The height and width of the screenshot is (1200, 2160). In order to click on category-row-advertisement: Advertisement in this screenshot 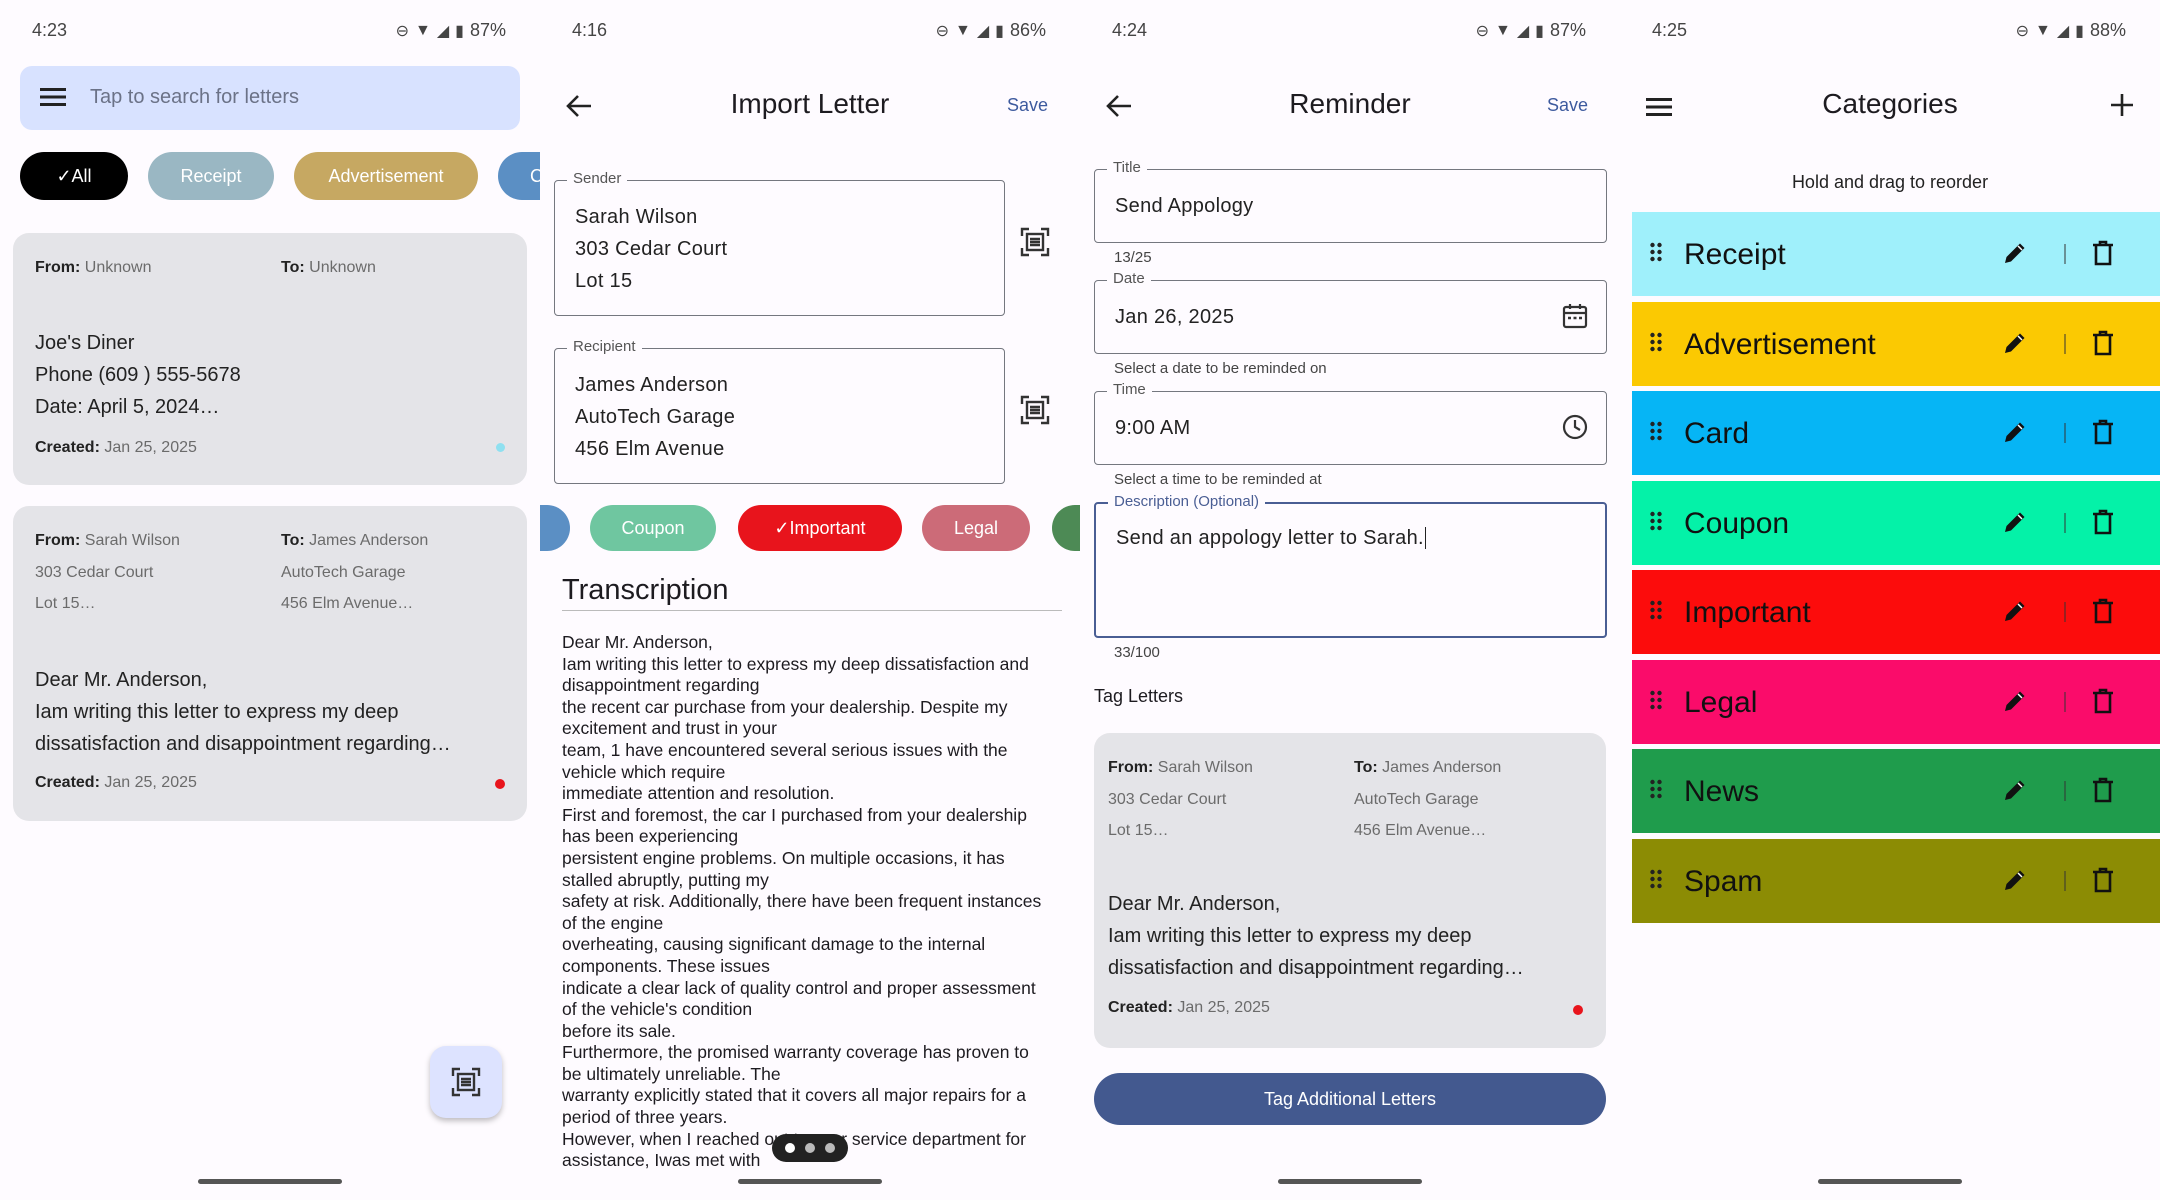, I will do `click(1896, 343)`.